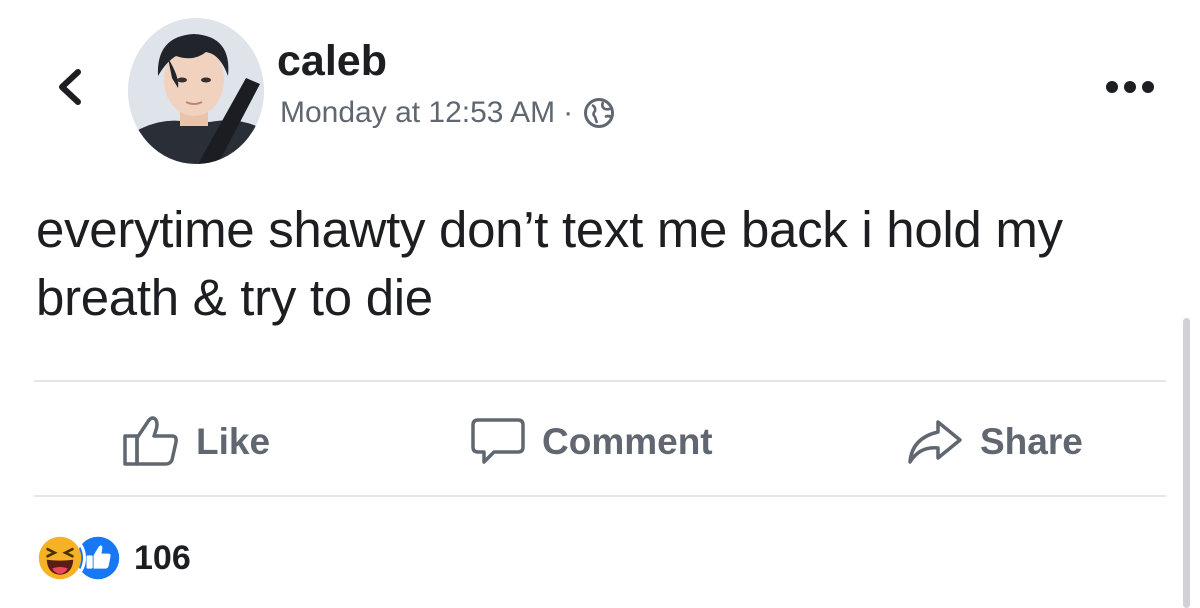  Describe the element at coordinates (150, 441) in the screenshot. I see `thumbs-up-icon` at that location.